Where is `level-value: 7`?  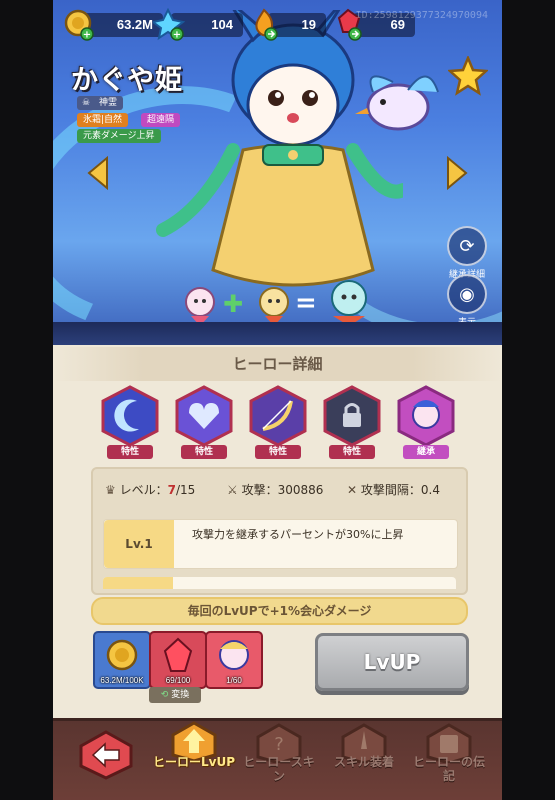
level-value: 7 is located at coordinates (171, 490).